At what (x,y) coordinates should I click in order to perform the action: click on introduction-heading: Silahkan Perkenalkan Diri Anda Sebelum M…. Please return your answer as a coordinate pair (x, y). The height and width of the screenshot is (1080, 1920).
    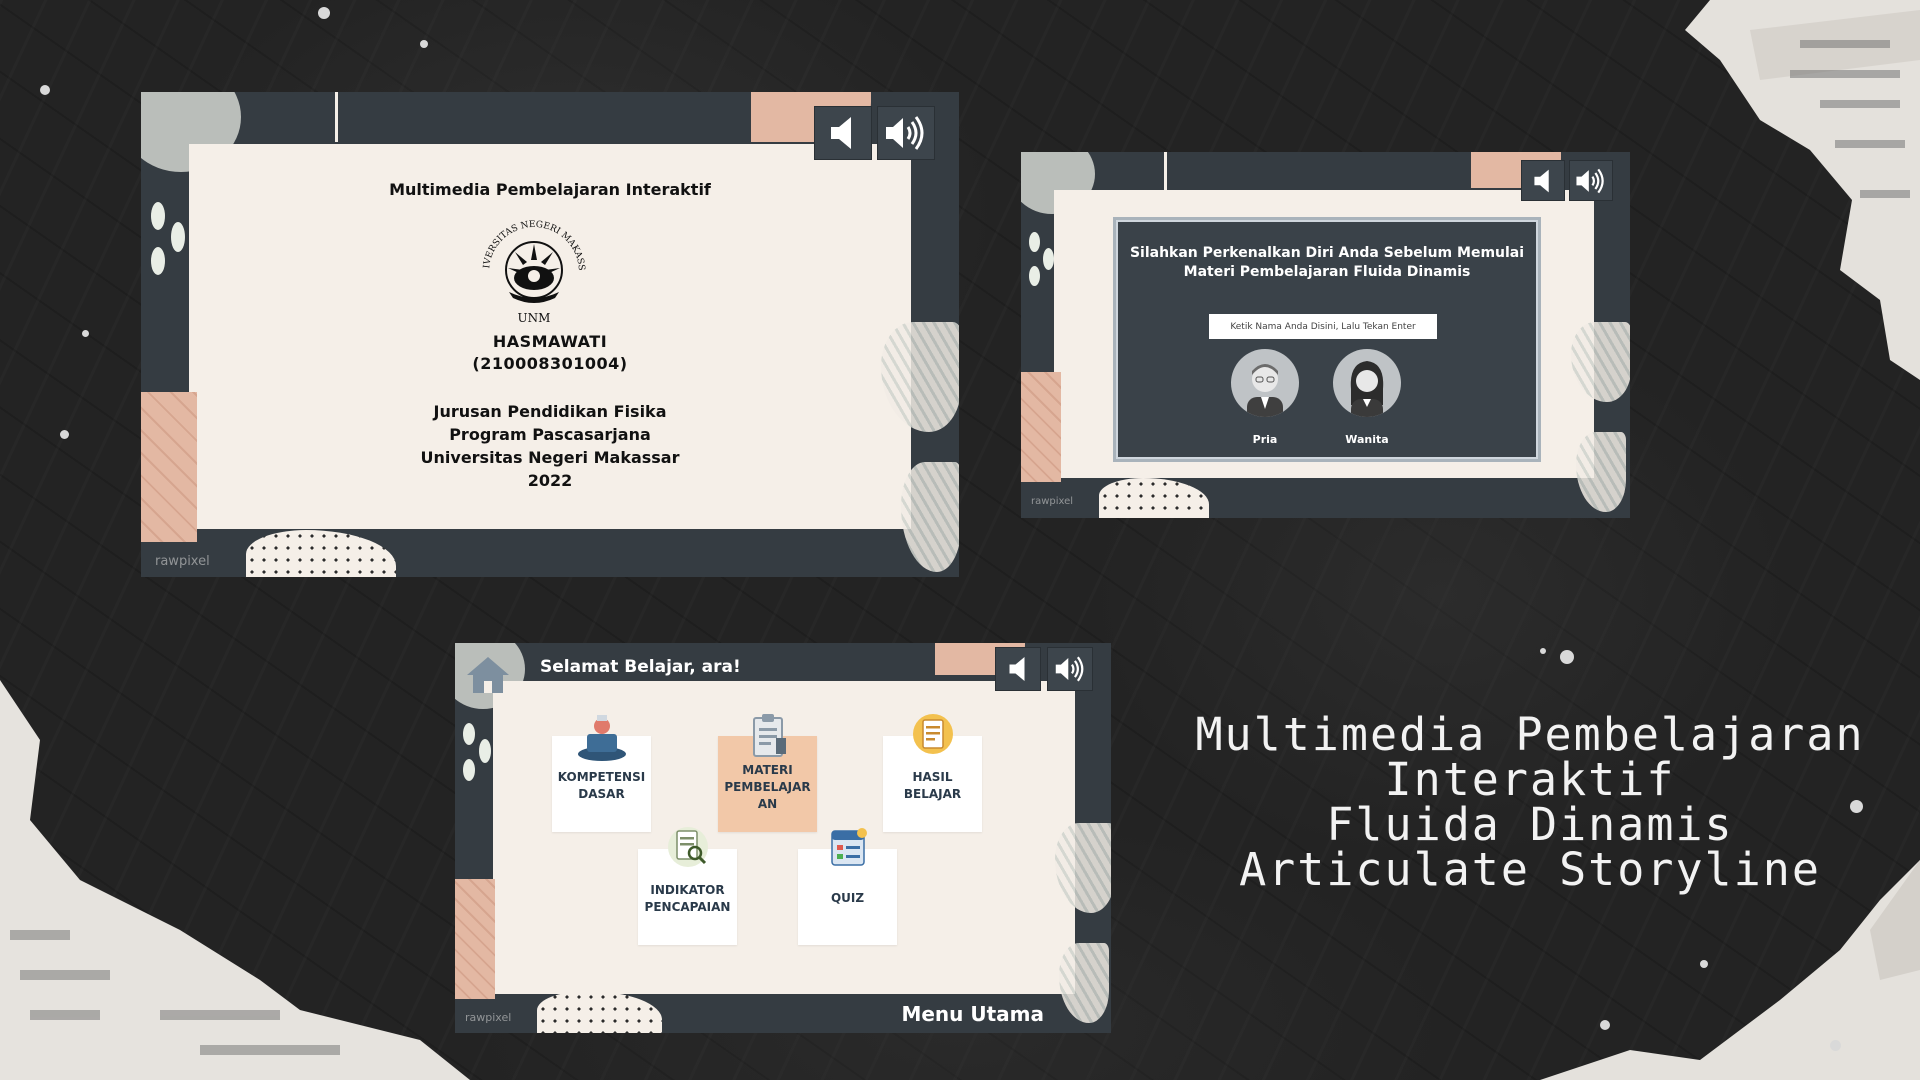
    Looking at the image, I should click on (1327, 263).